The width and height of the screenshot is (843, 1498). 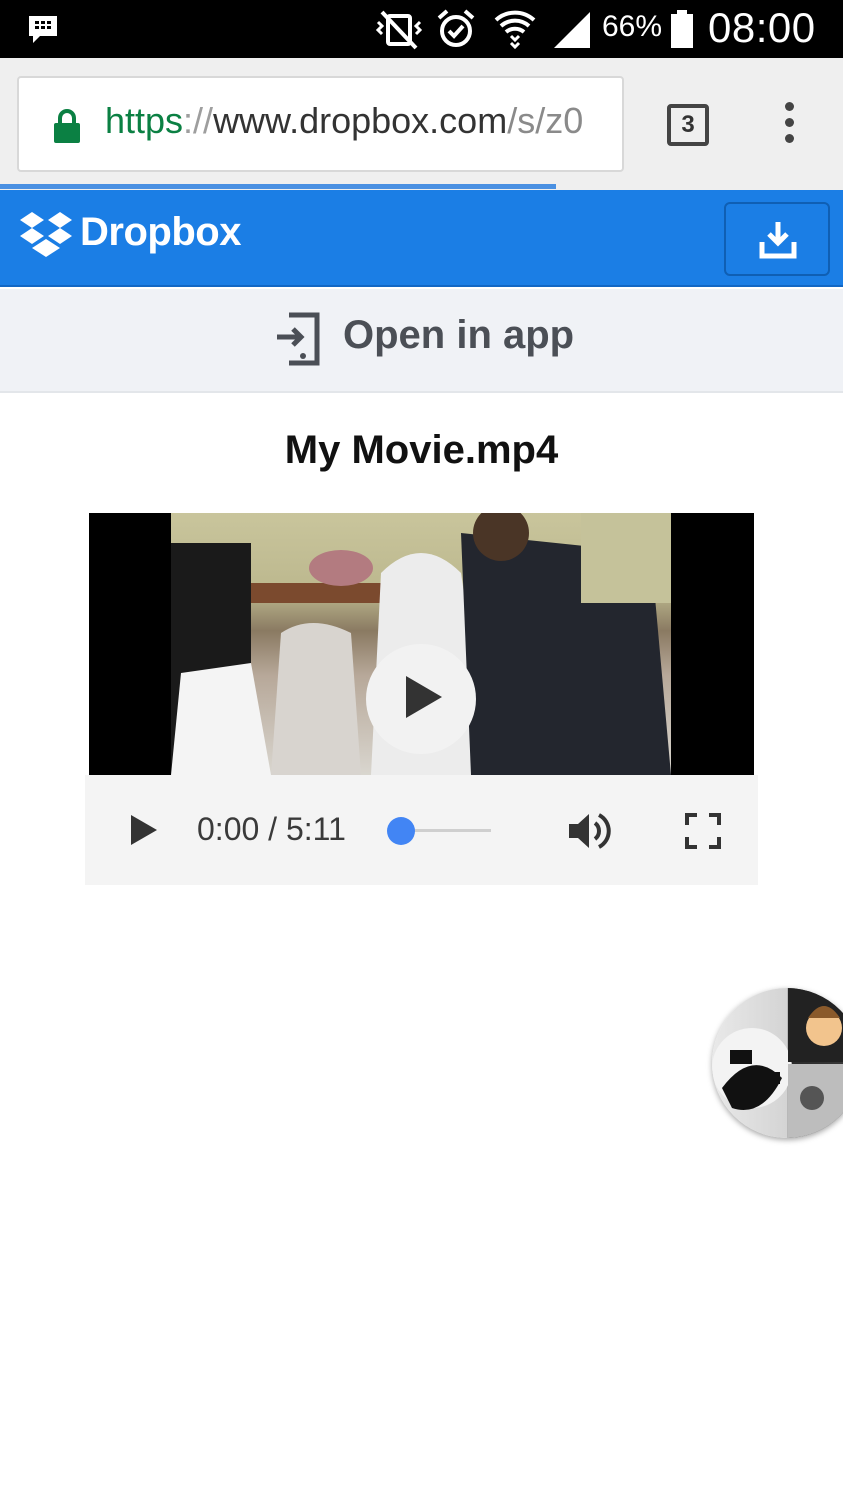 What do you see at coordinates (590, 831) in the screenshot?
I see `volume-icon` at bounding box center [590, 831].